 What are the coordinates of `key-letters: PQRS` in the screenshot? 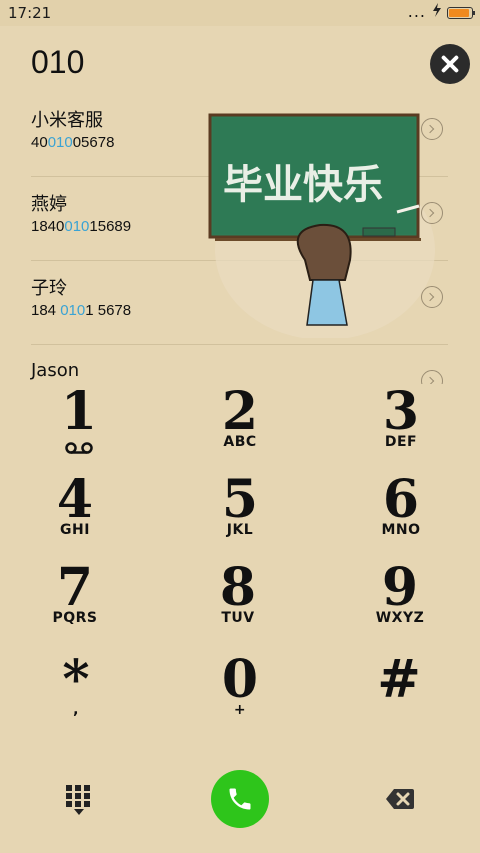 It's located at (75, 618).